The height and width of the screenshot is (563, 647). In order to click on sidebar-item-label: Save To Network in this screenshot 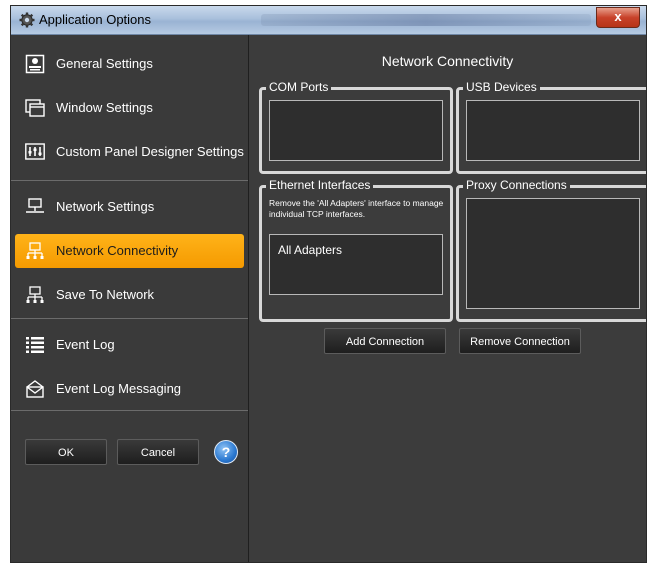, I will do `click(105, 294)`.